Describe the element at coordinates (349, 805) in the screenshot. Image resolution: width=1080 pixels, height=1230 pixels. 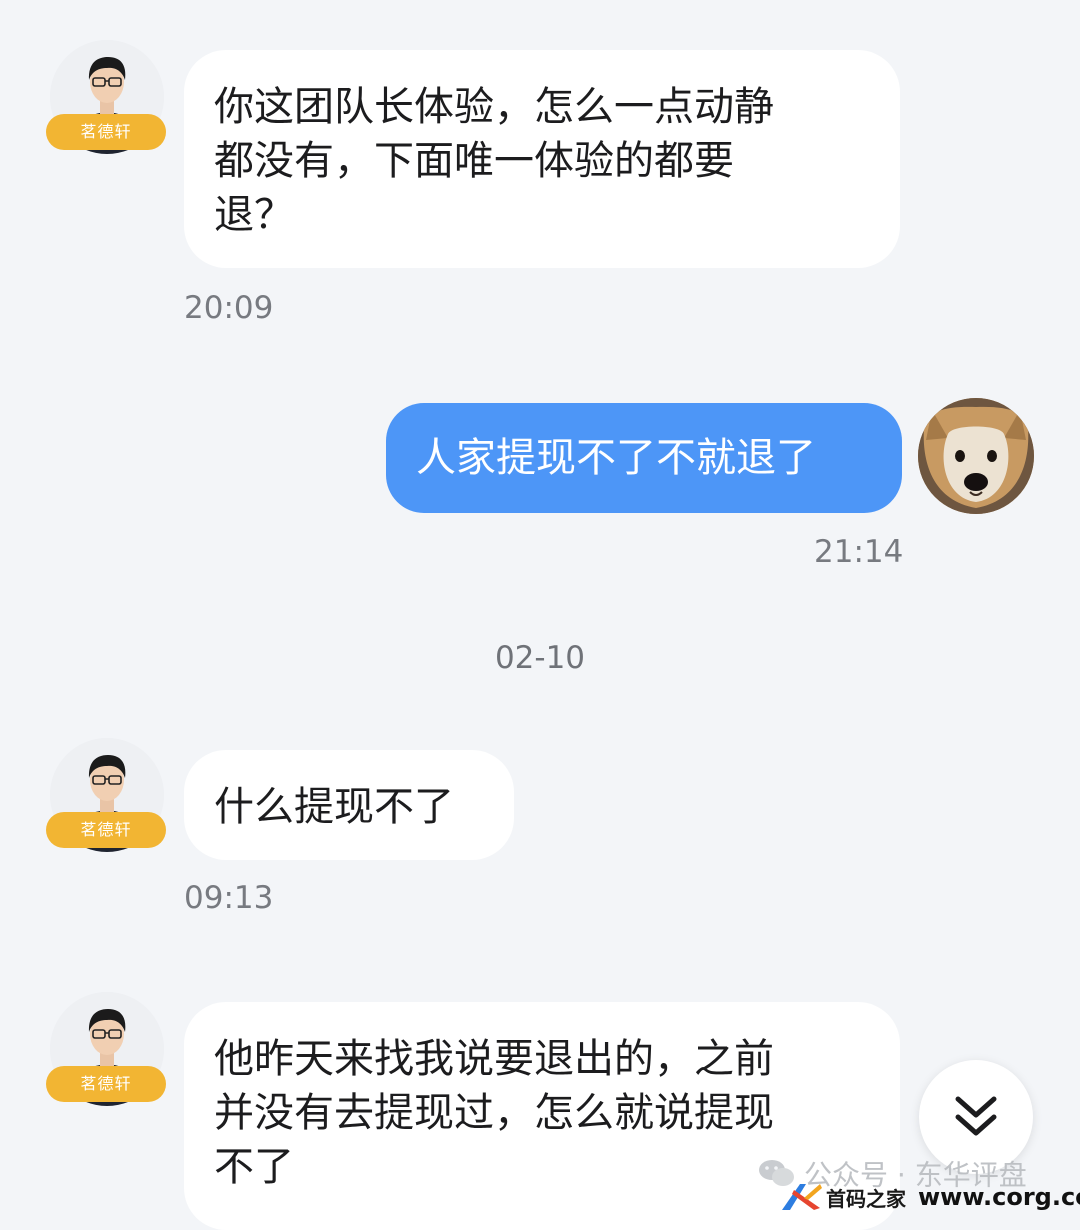
I see `message-bubble-incoming: 什么提现不了` at that location.